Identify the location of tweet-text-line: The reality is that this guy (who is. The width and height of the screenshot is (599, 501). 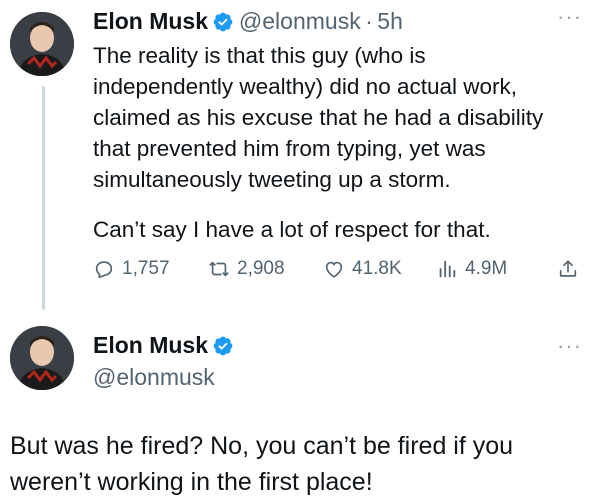
(259, 55).